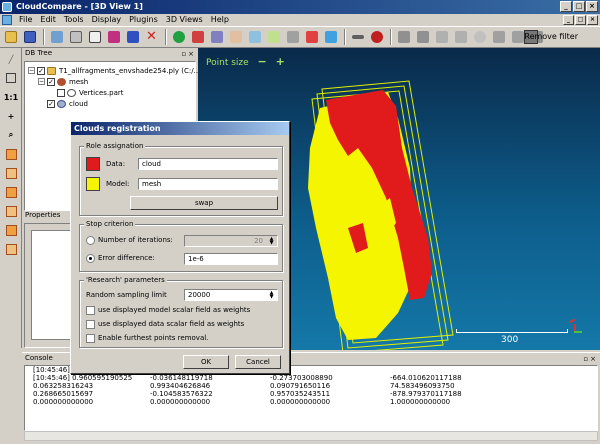 The image size is (600, 444). I want to click on align-button, so click(132, 37).